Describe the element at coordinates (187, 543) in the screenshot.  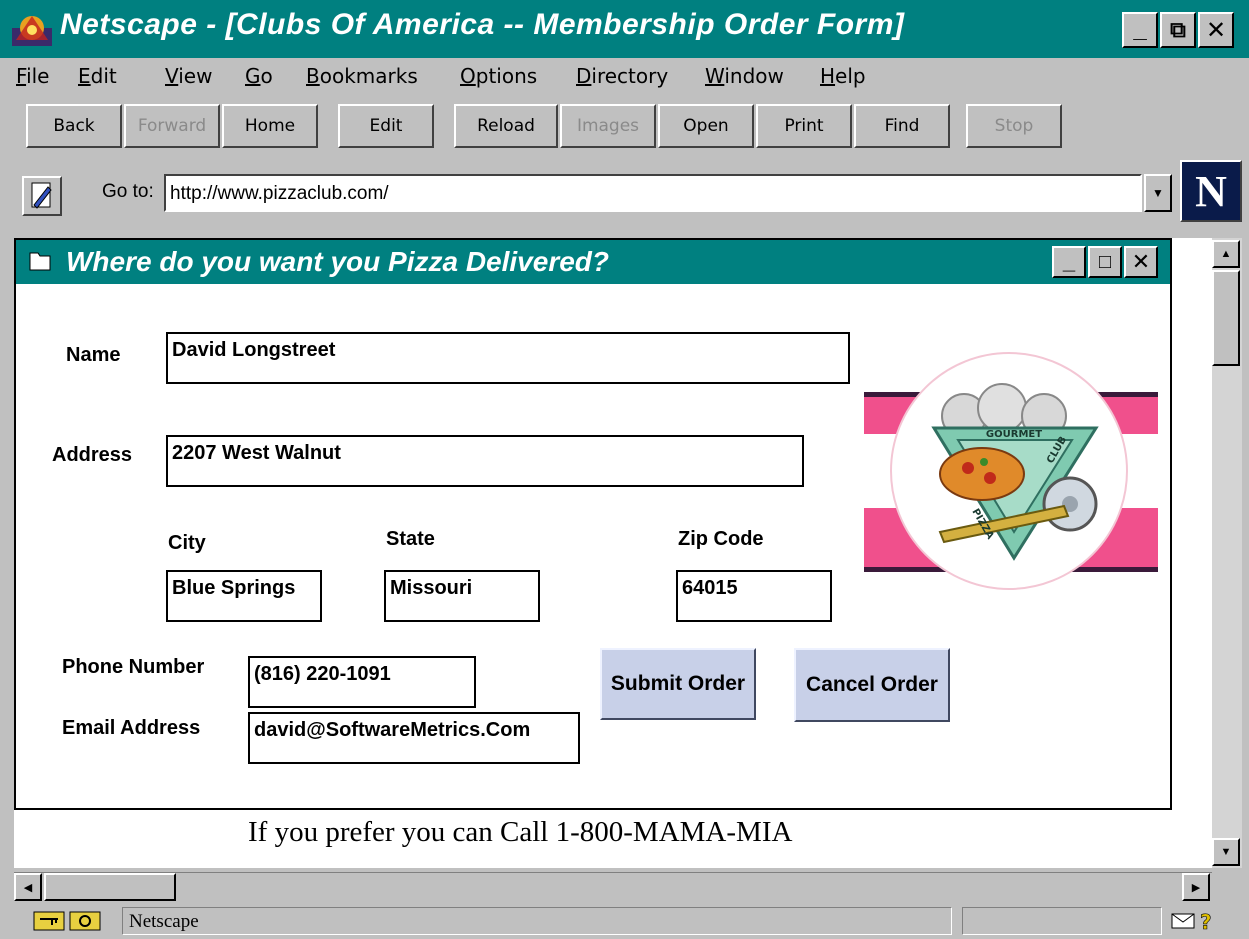
I see `city-label: City` at that location.